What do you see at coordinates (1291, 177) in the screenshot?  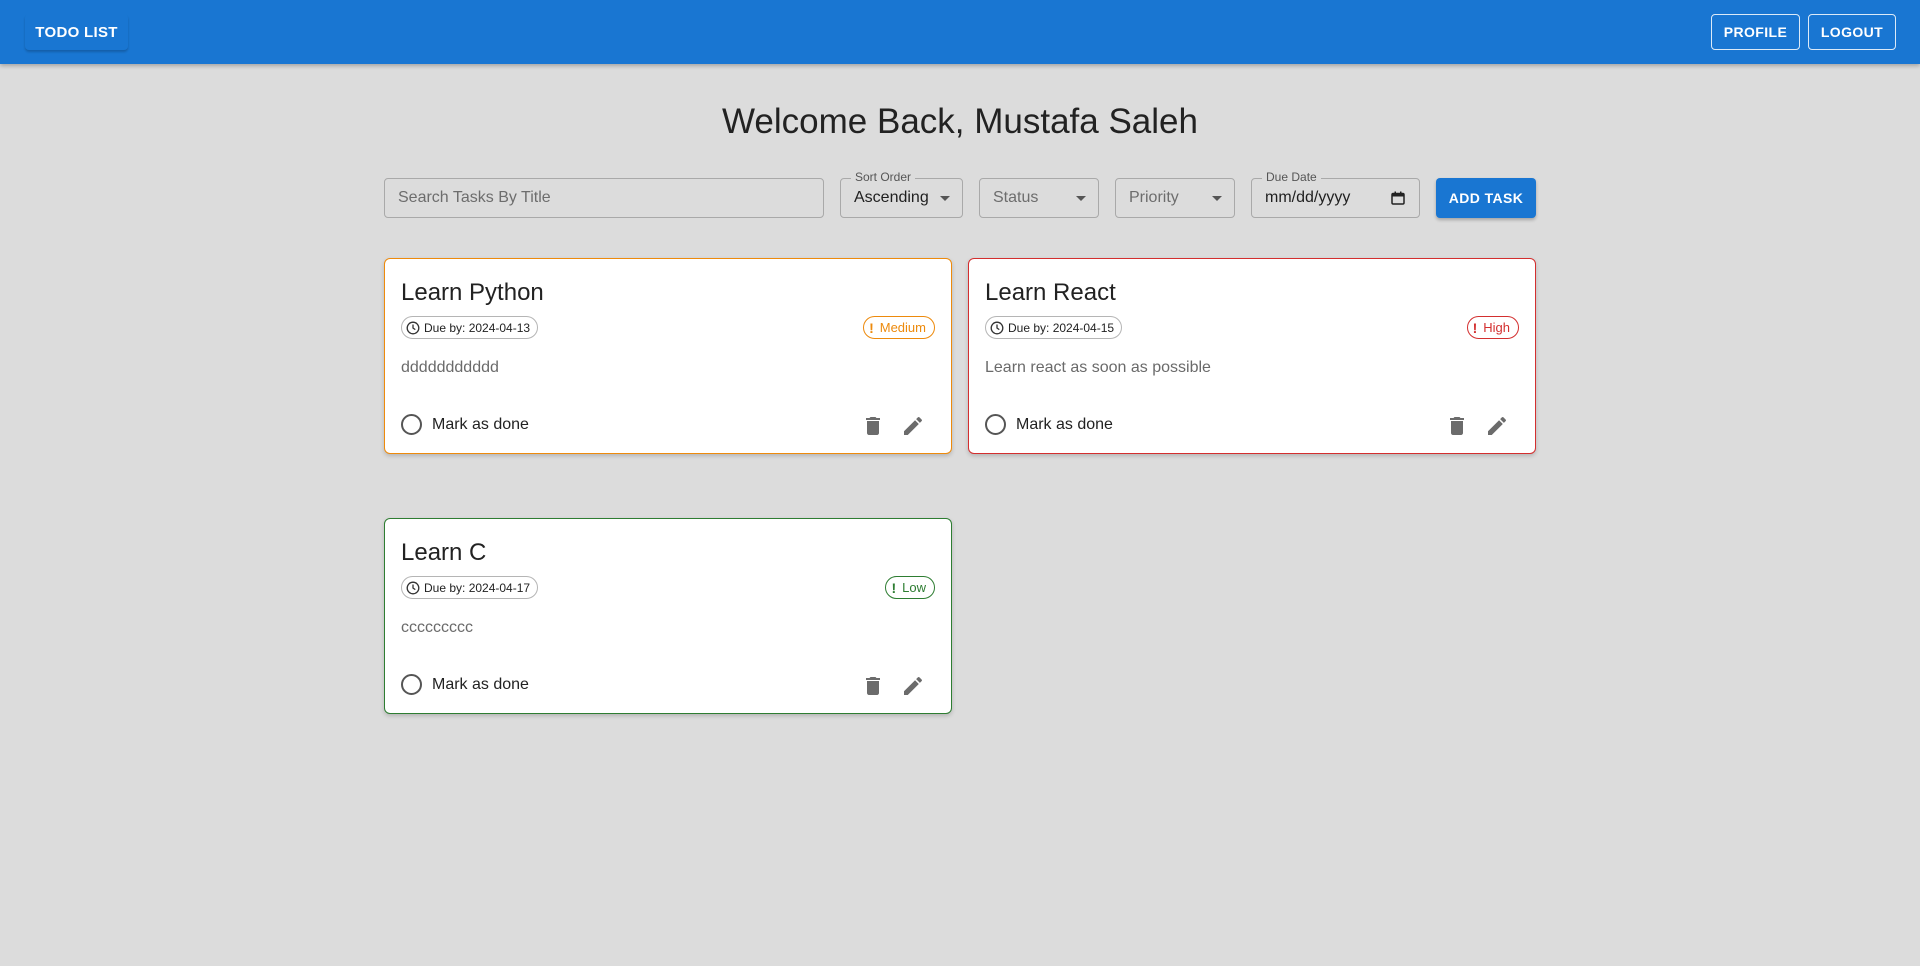 I see `due-date-label: Due Date` at bounding box center [1291, 177].